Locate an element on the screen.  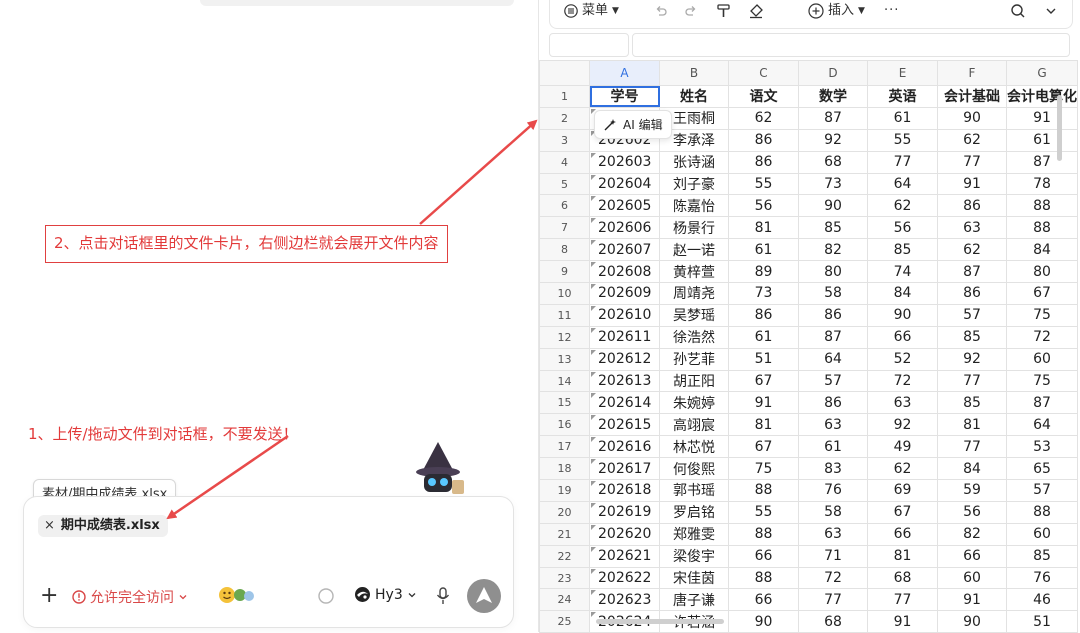
table-cell: 59 is located at coordinates (972, 490).